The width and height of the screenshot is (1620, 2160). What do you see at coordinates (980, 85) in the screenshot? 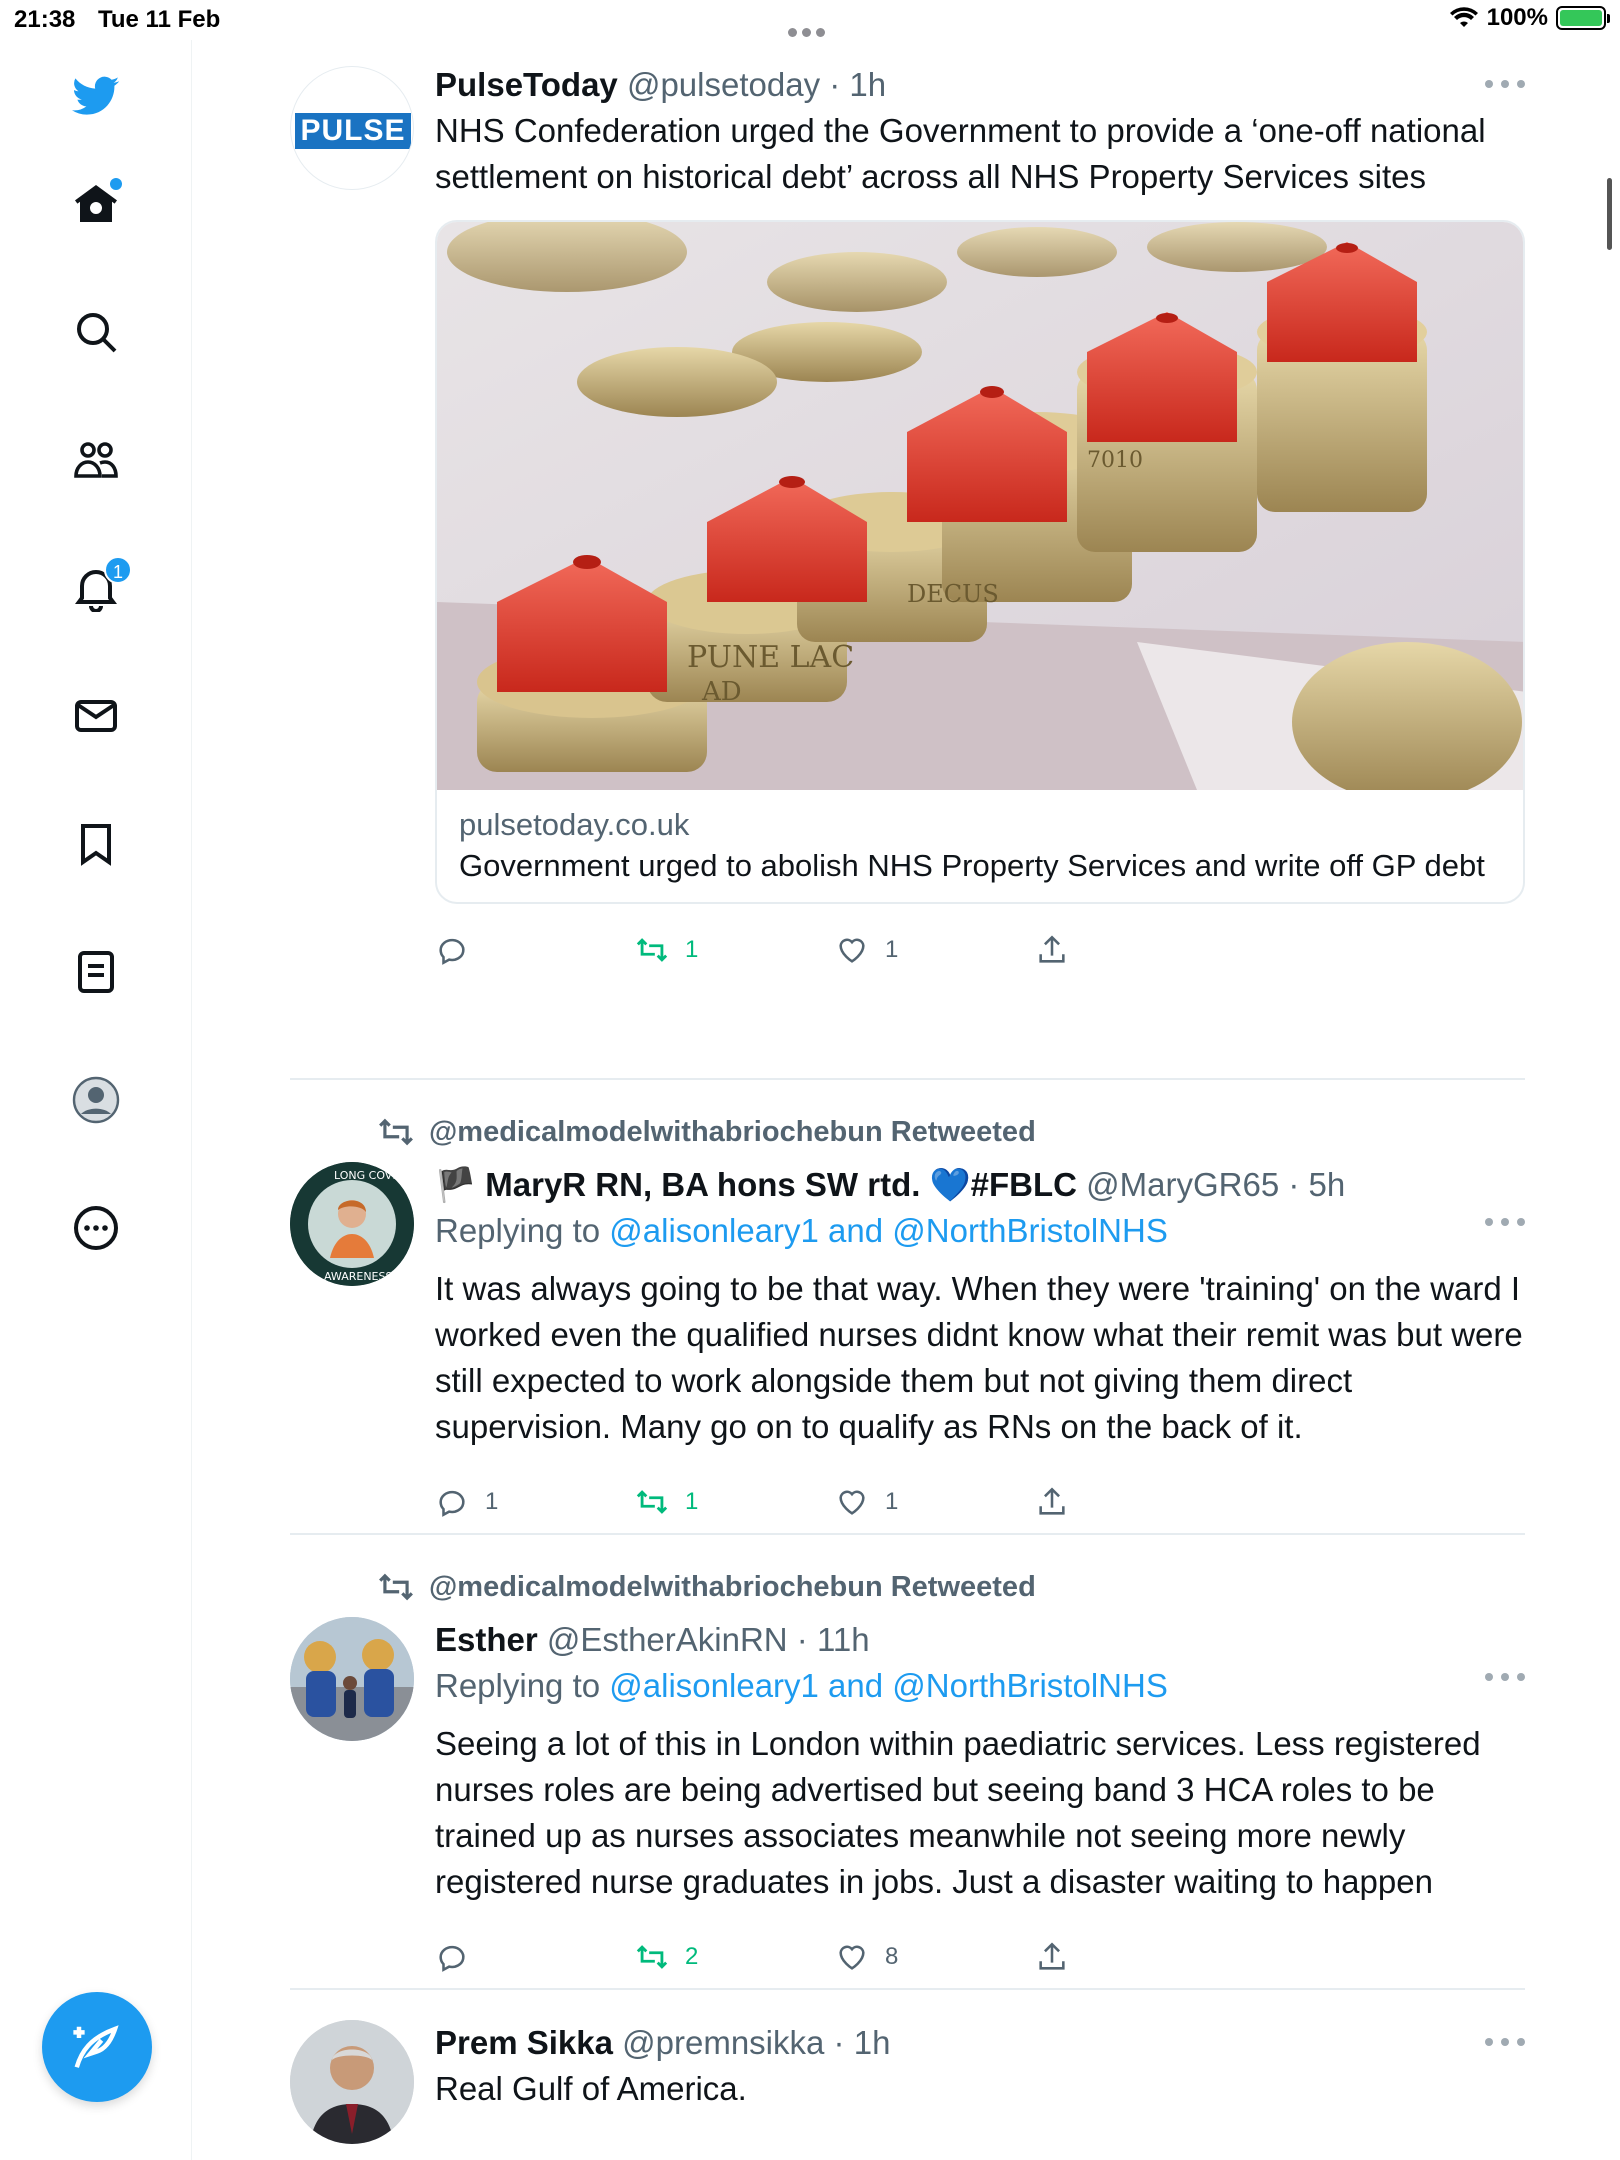
I see `tweet-header: PulseToday @pulsetoday · 1h` at bounding box center [980, 85].